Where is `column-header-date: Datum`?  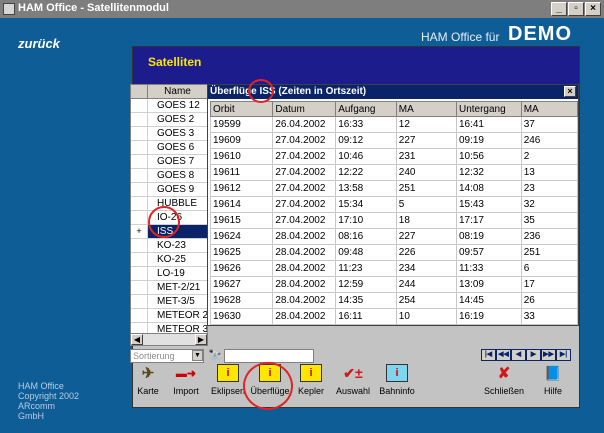
column-header-date: Datum is located at coordinates (304, 109).